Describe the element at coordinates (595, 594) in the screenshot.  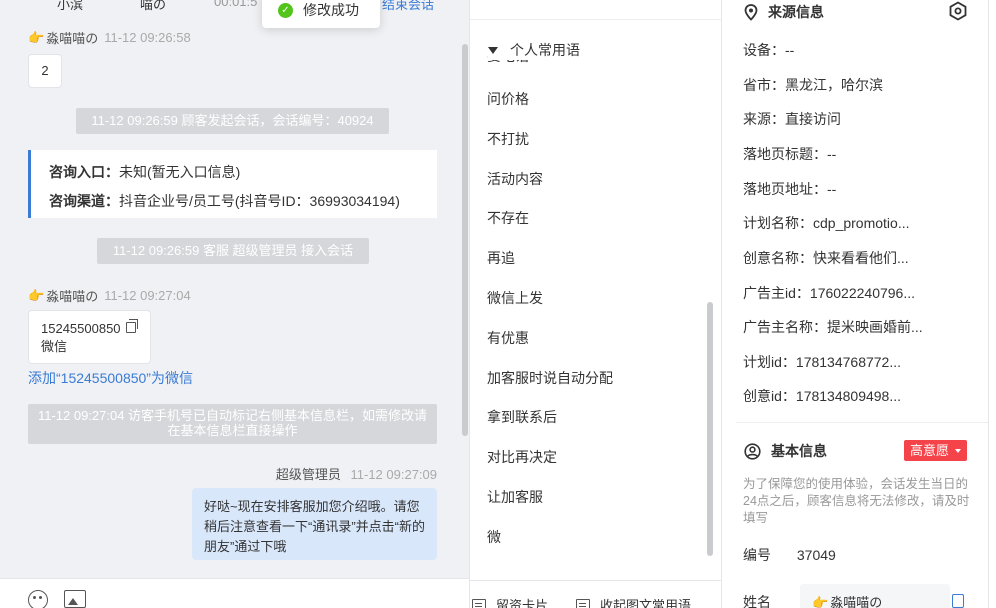
I see `phrases-footer: 留资卡片 收起图文常用语` at that location.